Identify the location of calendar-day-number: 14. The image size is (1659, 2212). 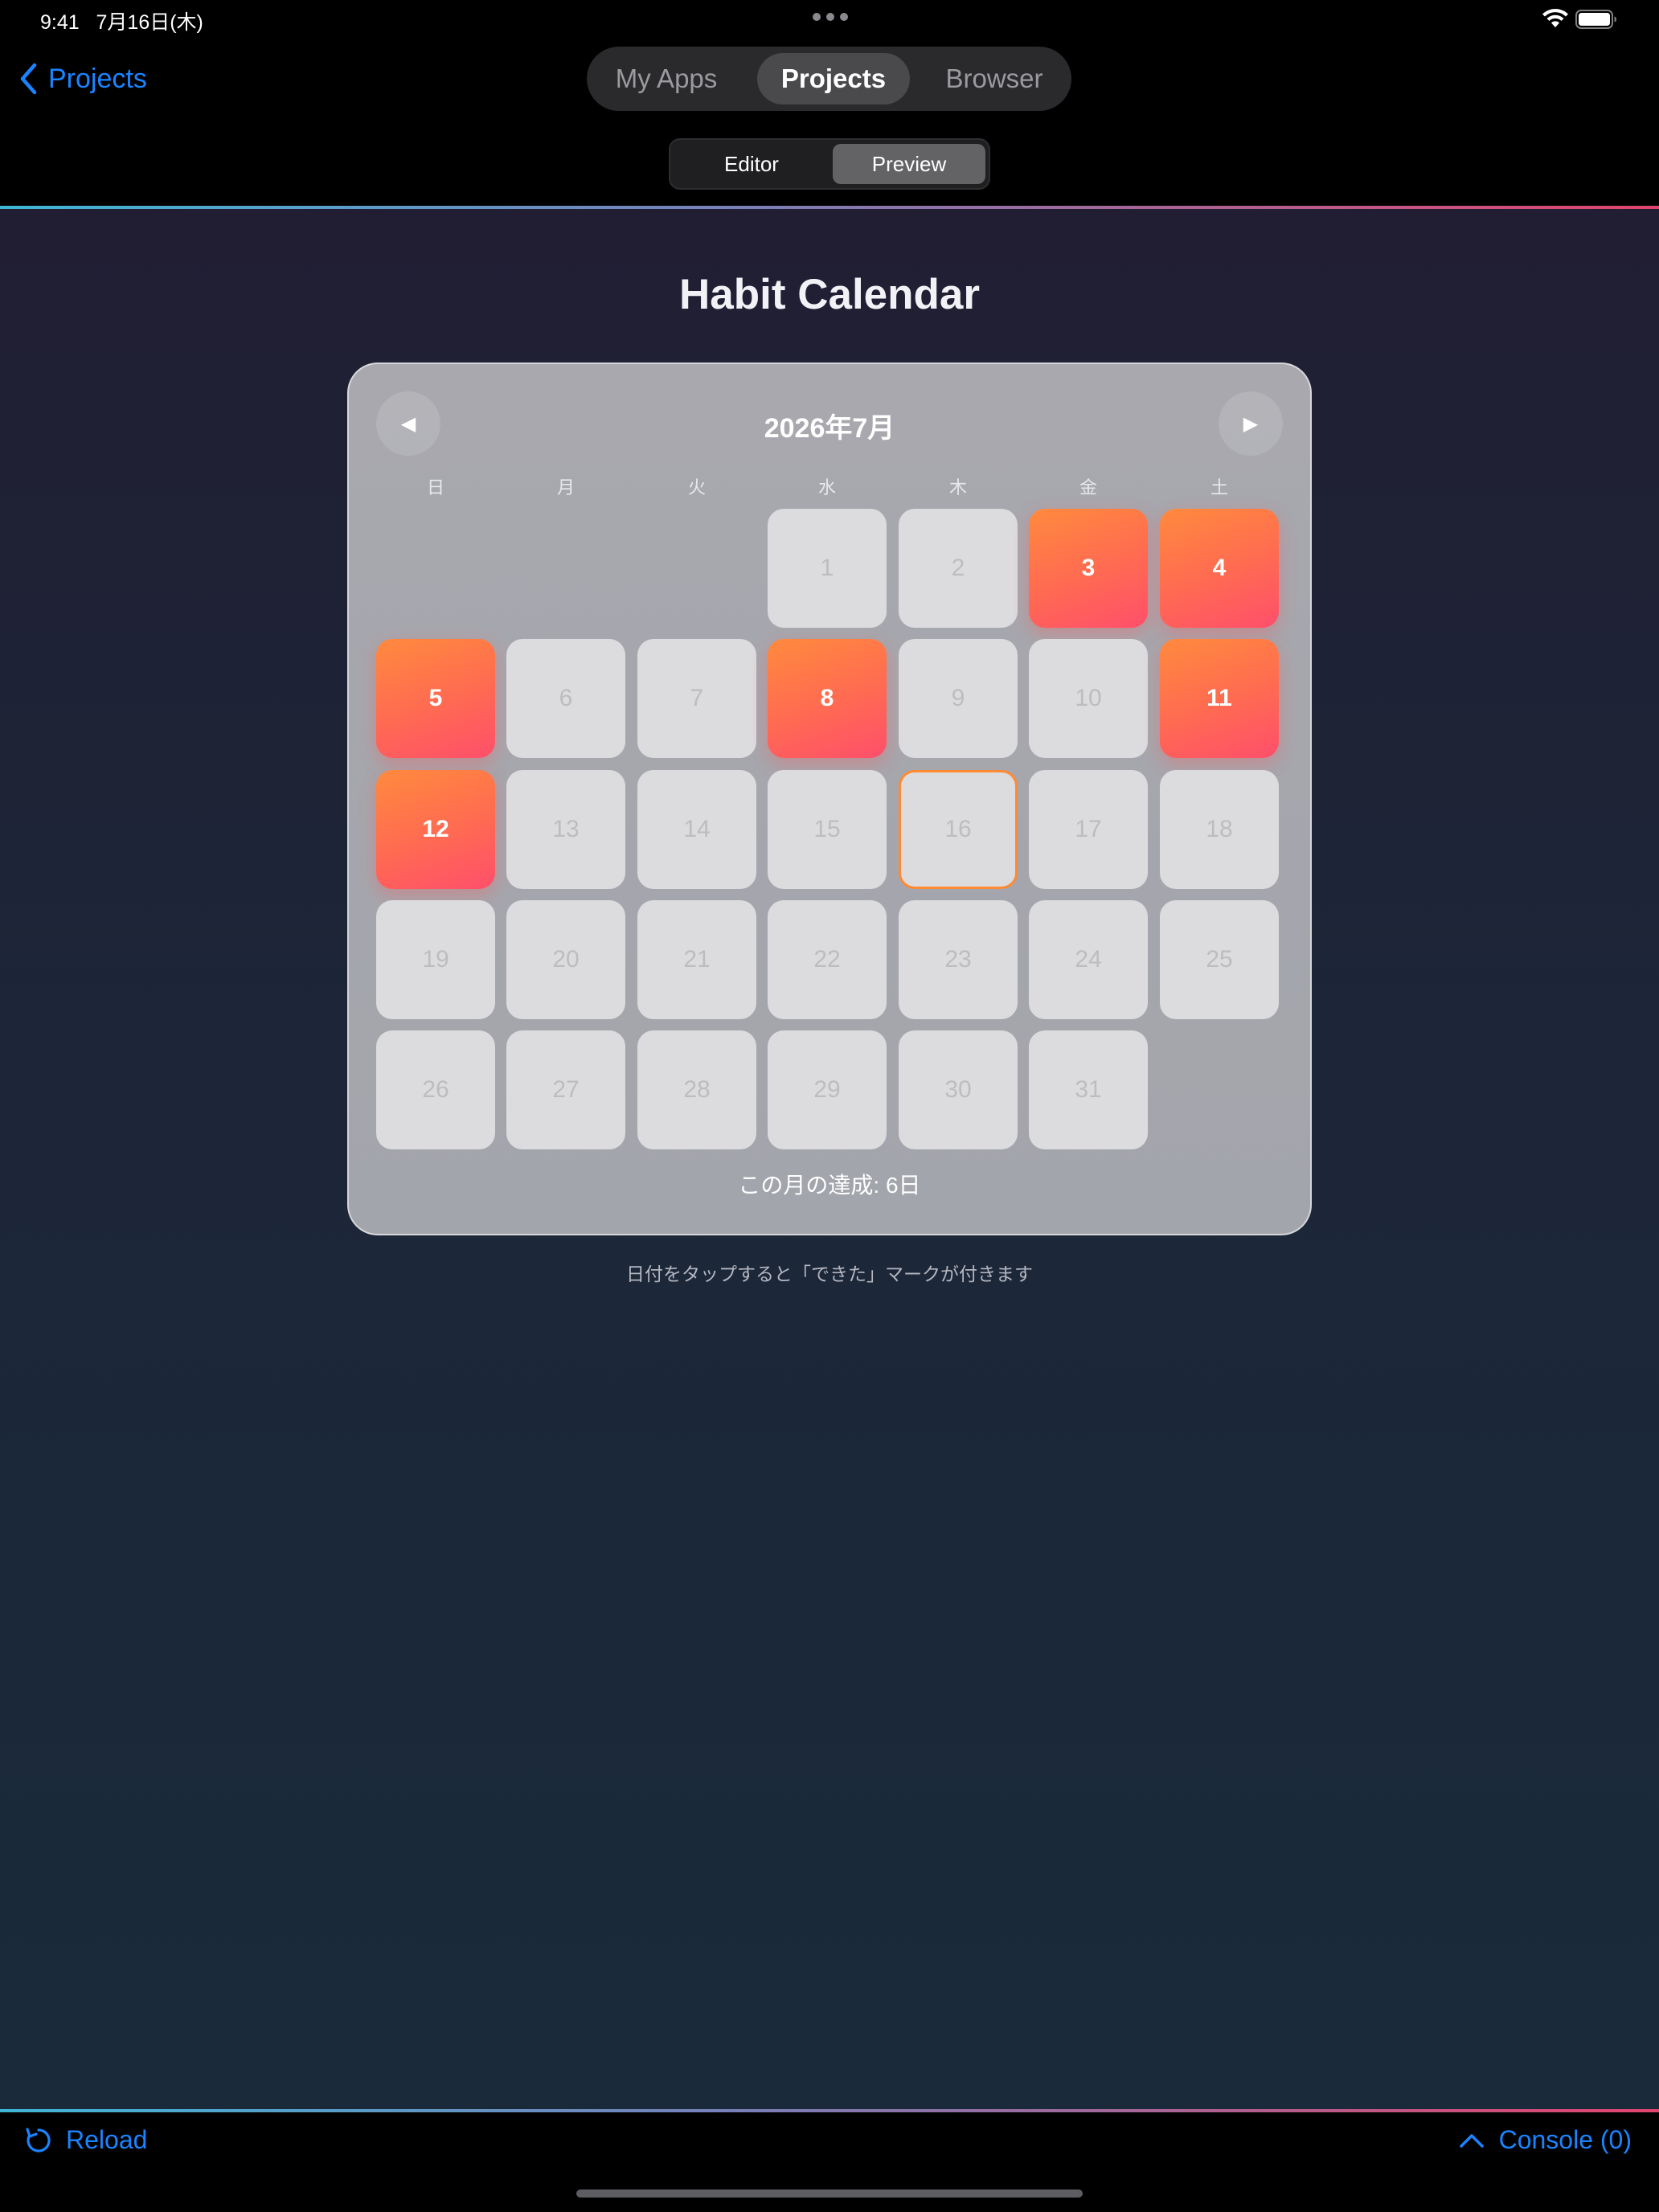
(697, 829).